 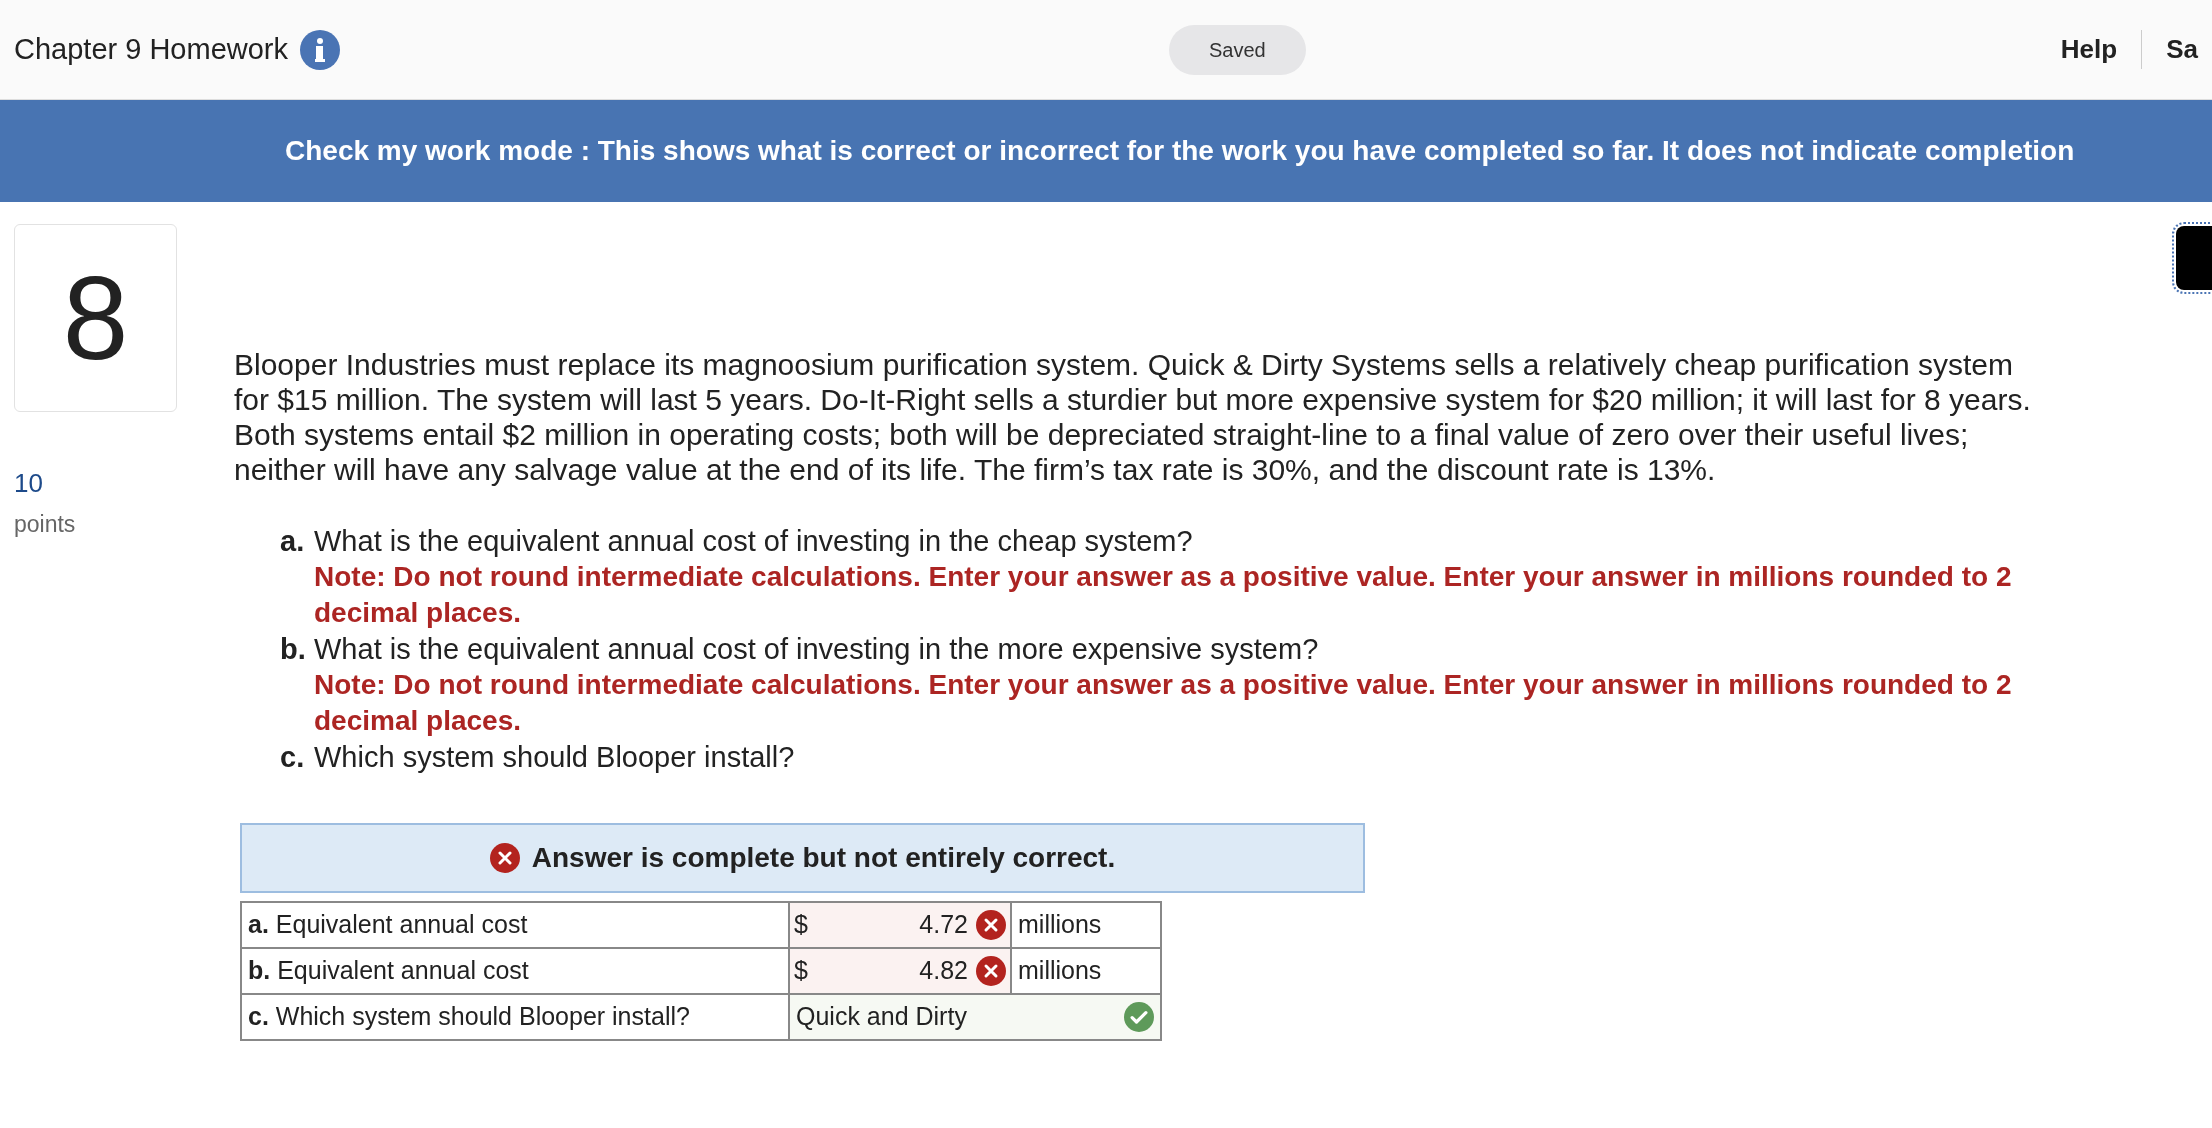 I want to click on part-question: Which system should Blooper install?, so click(x=554, y=757).